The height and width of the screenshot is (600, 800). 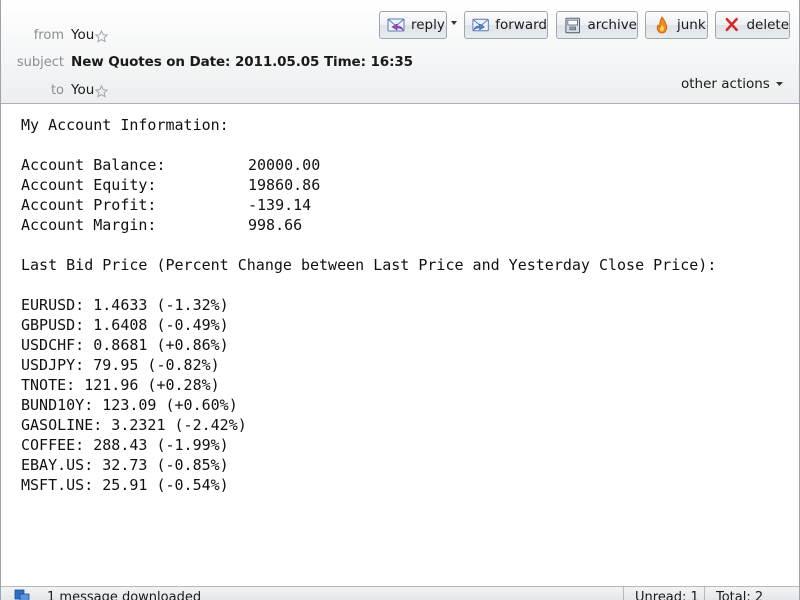 What do you see at coordinates (275, 225) in the screenshot?
I see `account-margin-value: 998.66` at bounding box center [275, 225].